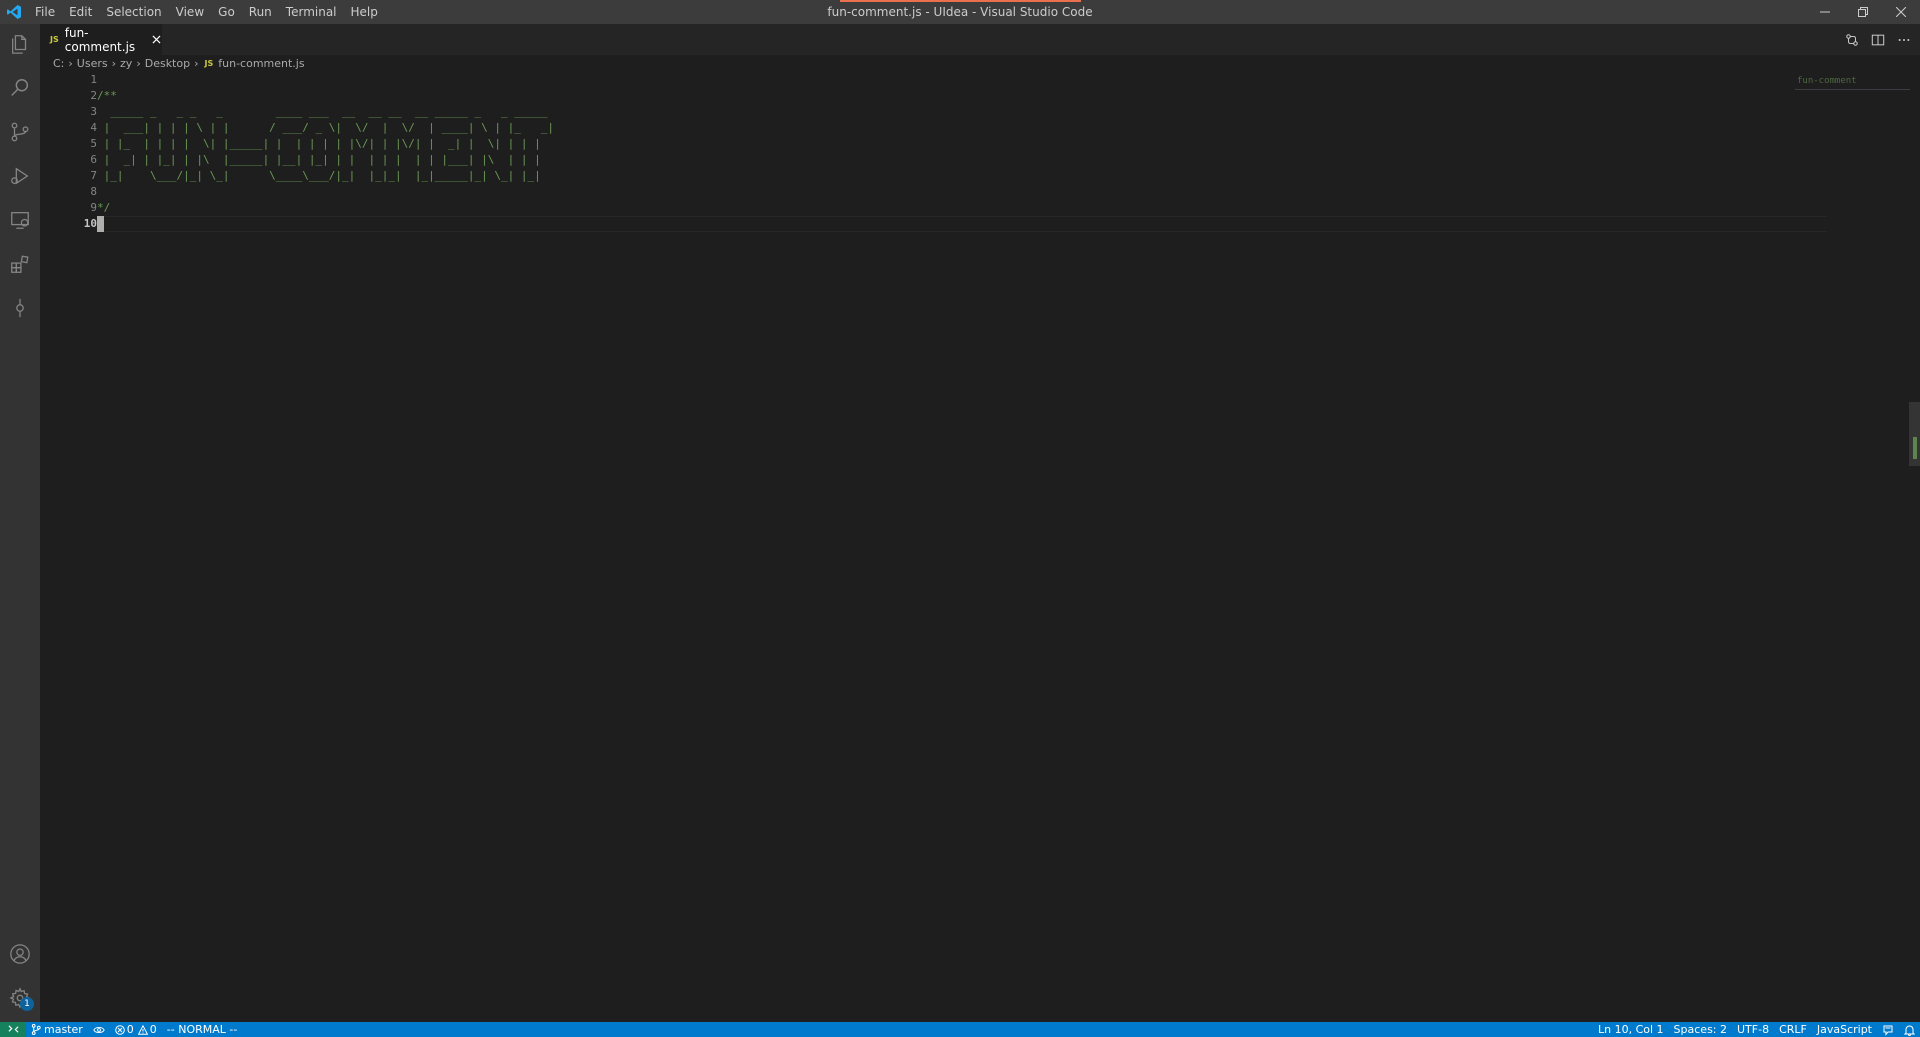 This screenshot has width=1920, height=1037. Describe the element at coordinates (1825, 12) in the screenshot. I see `minimize-button` at that location.